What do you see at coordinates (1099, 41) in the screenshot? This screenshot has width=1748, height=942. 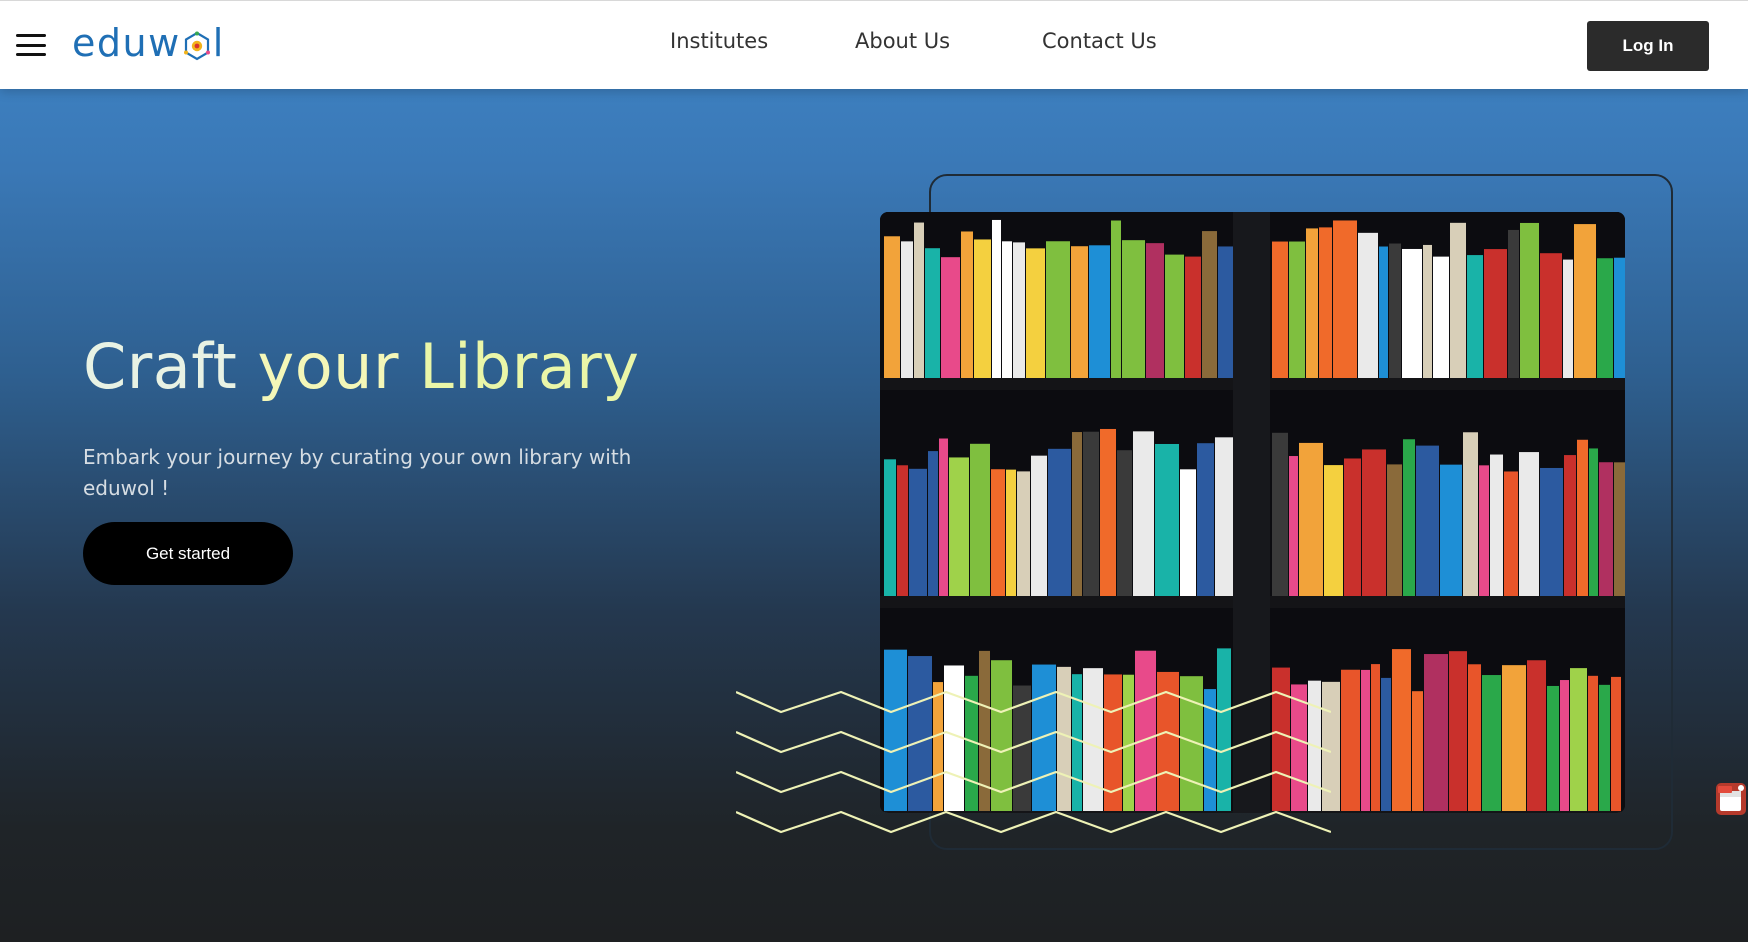 I see `nav-link-contact-us: Contact Us` at bounding box center [1099, 41].